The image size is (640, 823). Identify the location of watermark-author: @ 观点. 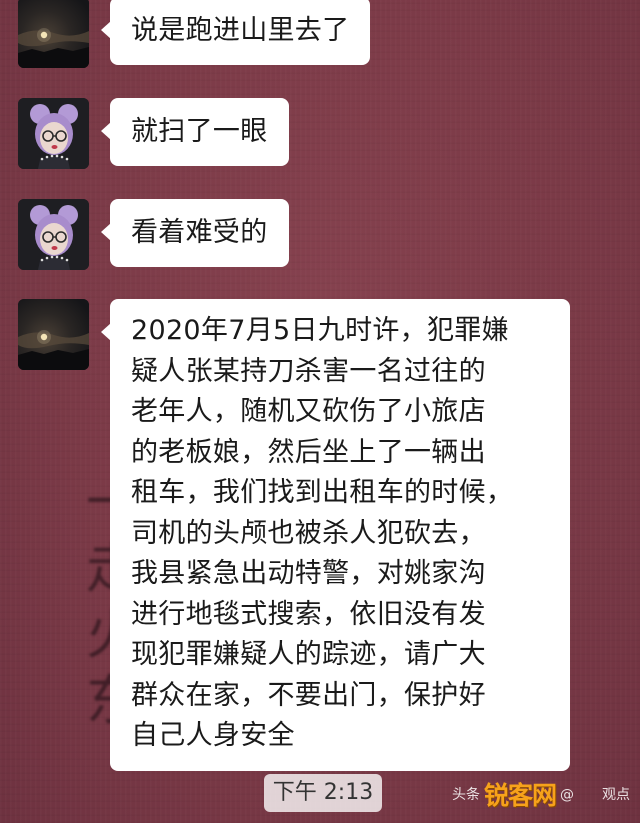
(595, 795).